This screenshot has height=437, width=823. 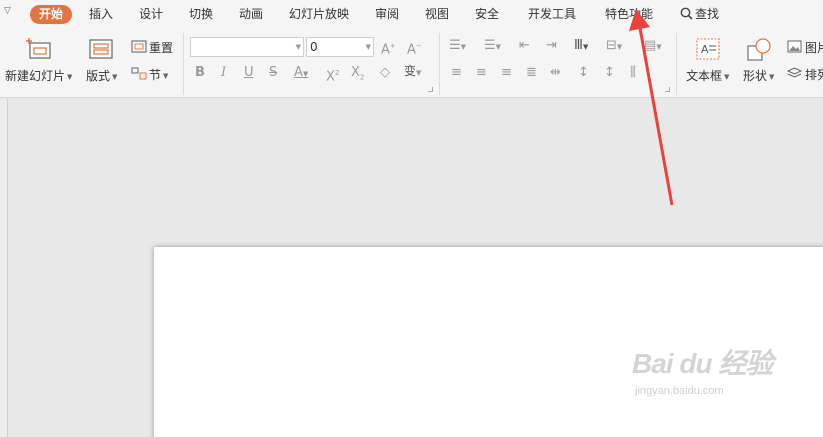 What do you see at coordinates (456, 73) in the screenshot?
I see `align-left-icon: ≡` at bounding box center [456, 73].